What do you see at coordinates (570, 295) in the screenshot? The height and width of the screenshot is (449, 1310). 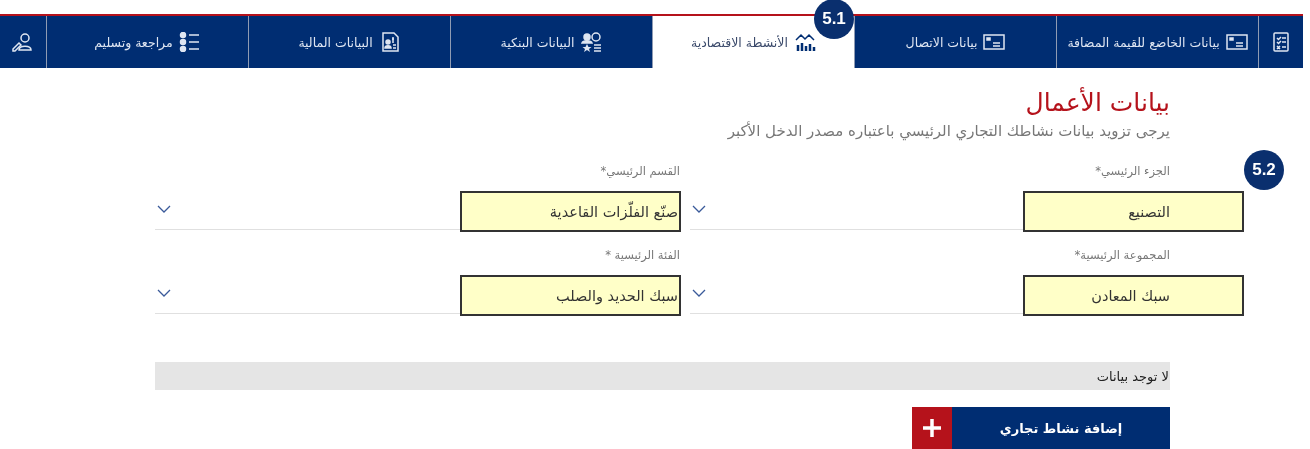 I see `select-field: سبك الحديد والصلب` at bounding box center [570, 295].